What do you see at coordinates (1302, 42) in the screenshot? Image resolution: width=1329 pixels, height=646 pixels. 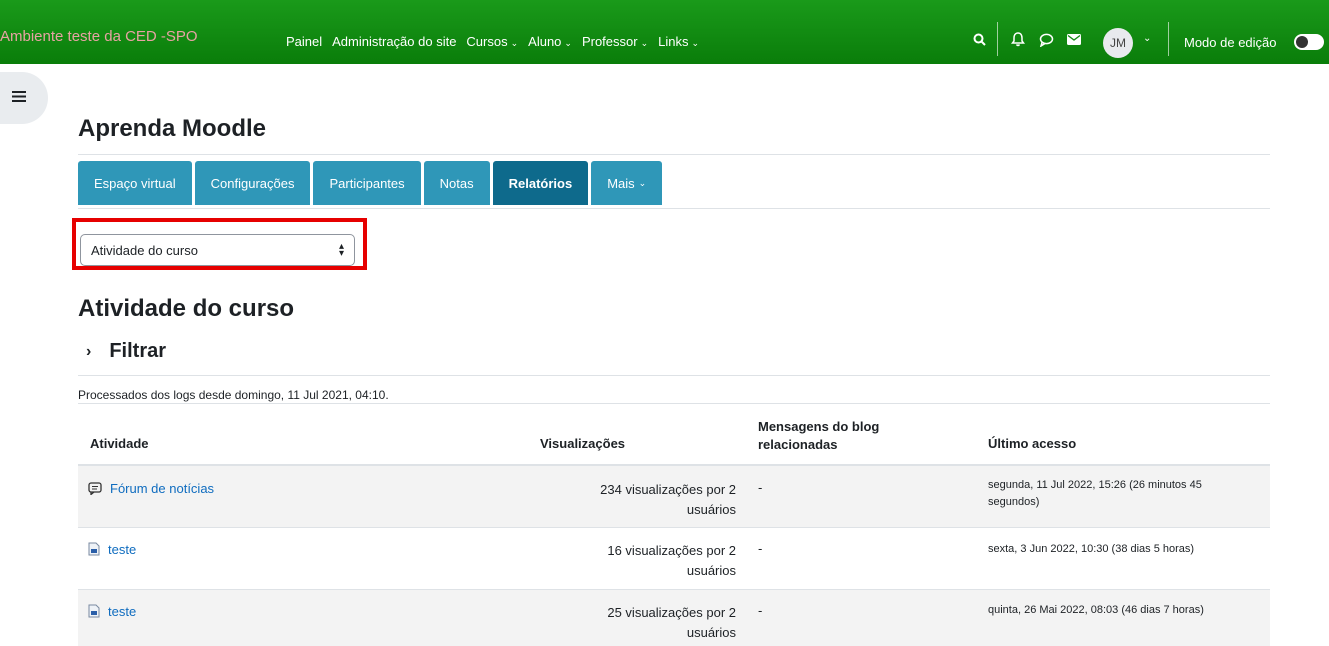 I see `toggle-knob` at bounding box center [1302, 42].